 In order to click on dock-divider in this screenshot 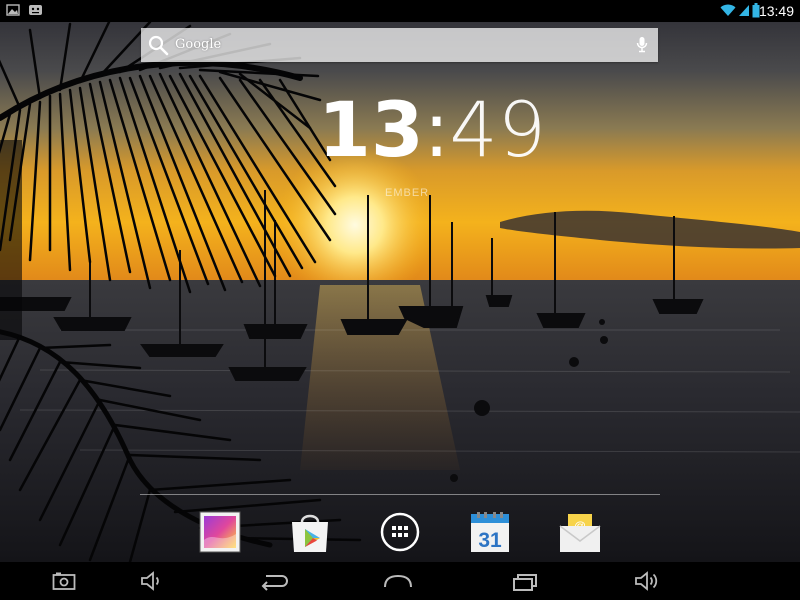, I will do `click(400, 494)`.